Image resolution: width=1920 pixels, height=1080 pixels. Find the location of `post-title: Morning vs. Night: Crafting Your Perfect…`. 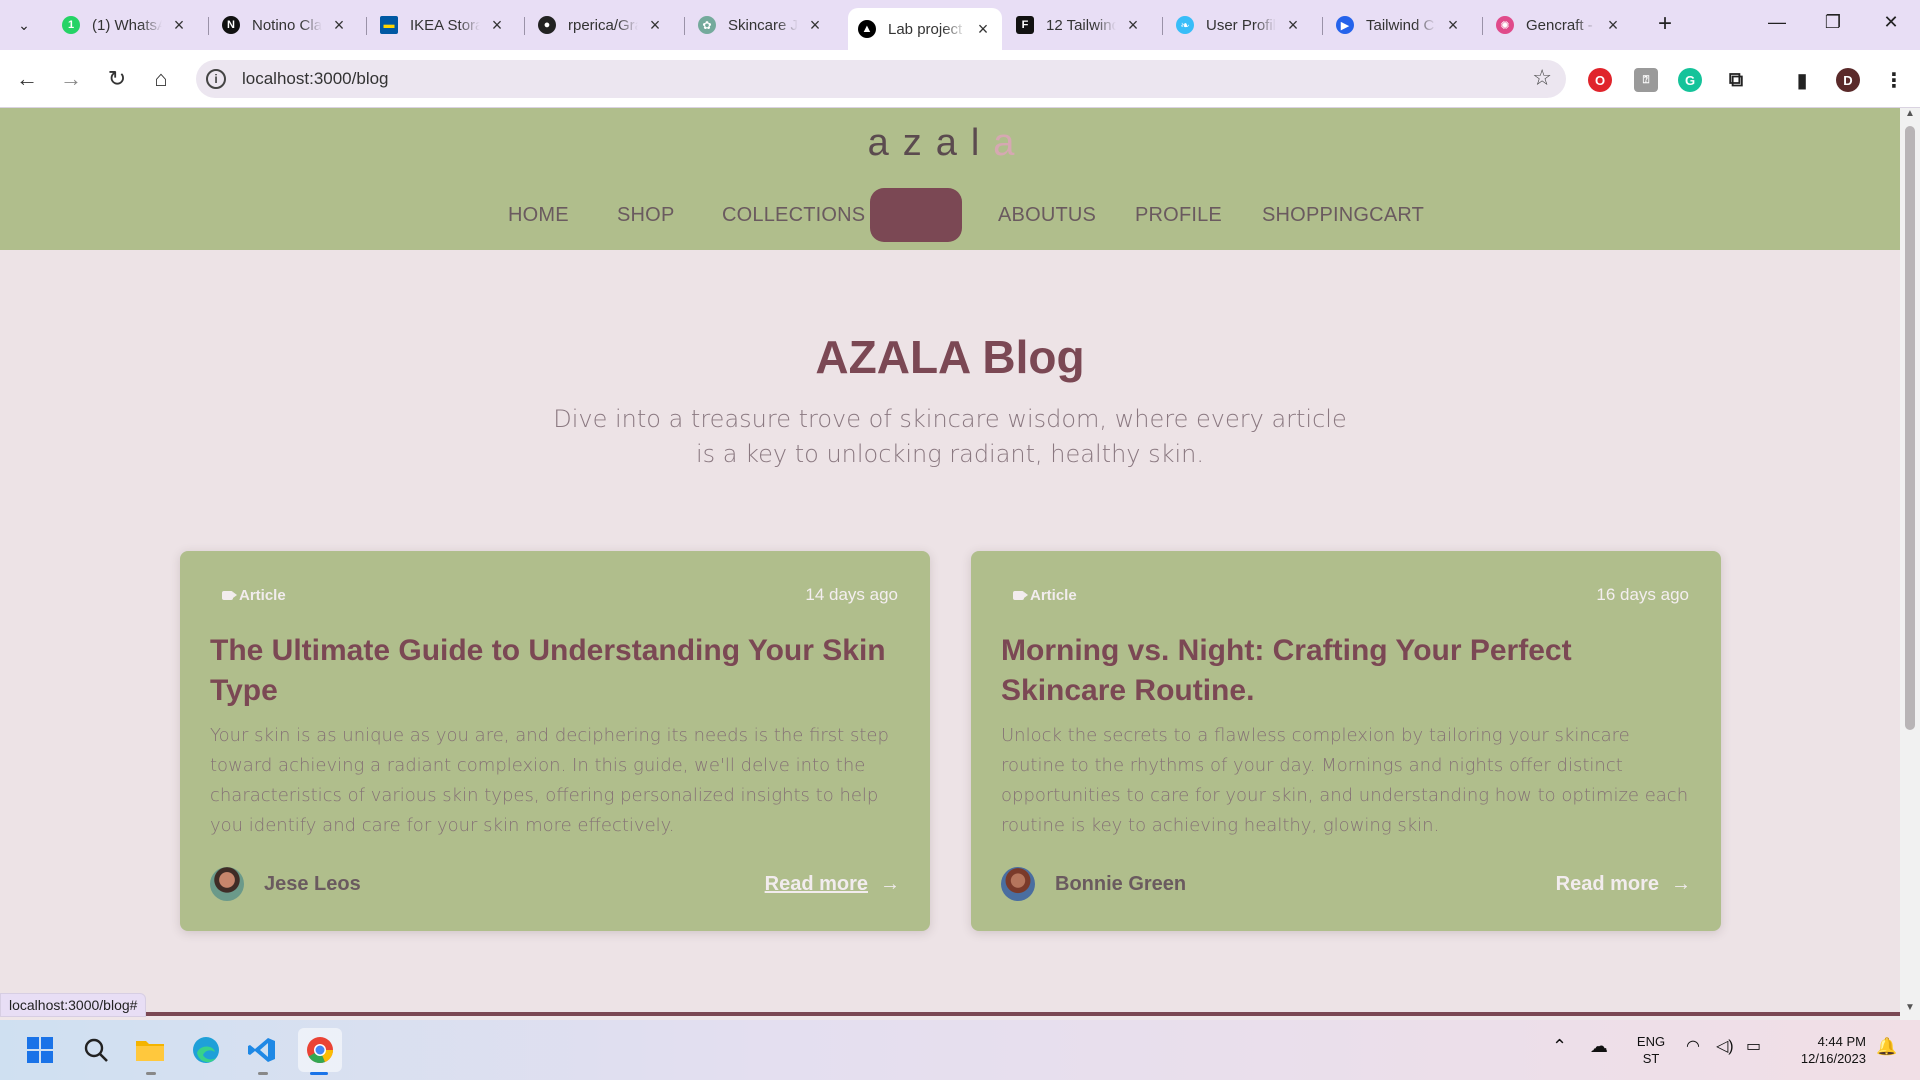

post-title: Morning vs. Night: Crafting Your Perfect… is located at coordinates (1346, 671).